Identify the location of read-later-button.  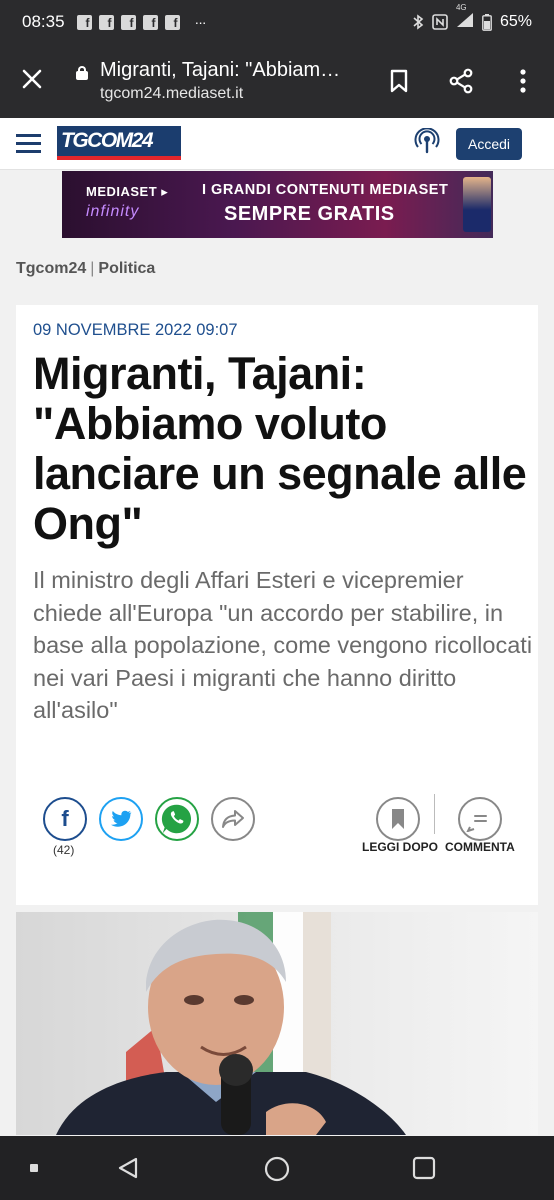
(398, 819).